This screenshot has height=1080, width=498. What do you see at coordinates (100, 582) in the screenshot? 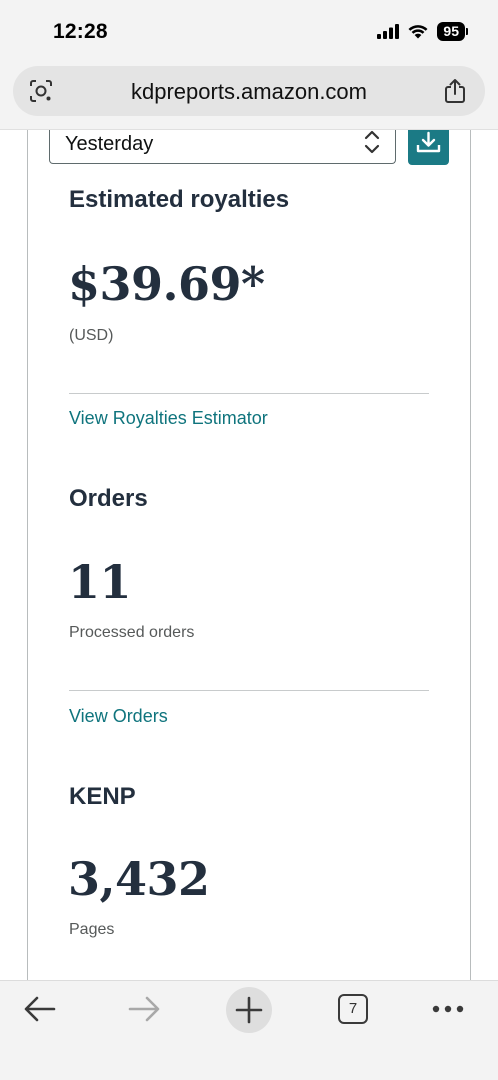
I see `orders-value: 11` at bounding box center [100, 582].